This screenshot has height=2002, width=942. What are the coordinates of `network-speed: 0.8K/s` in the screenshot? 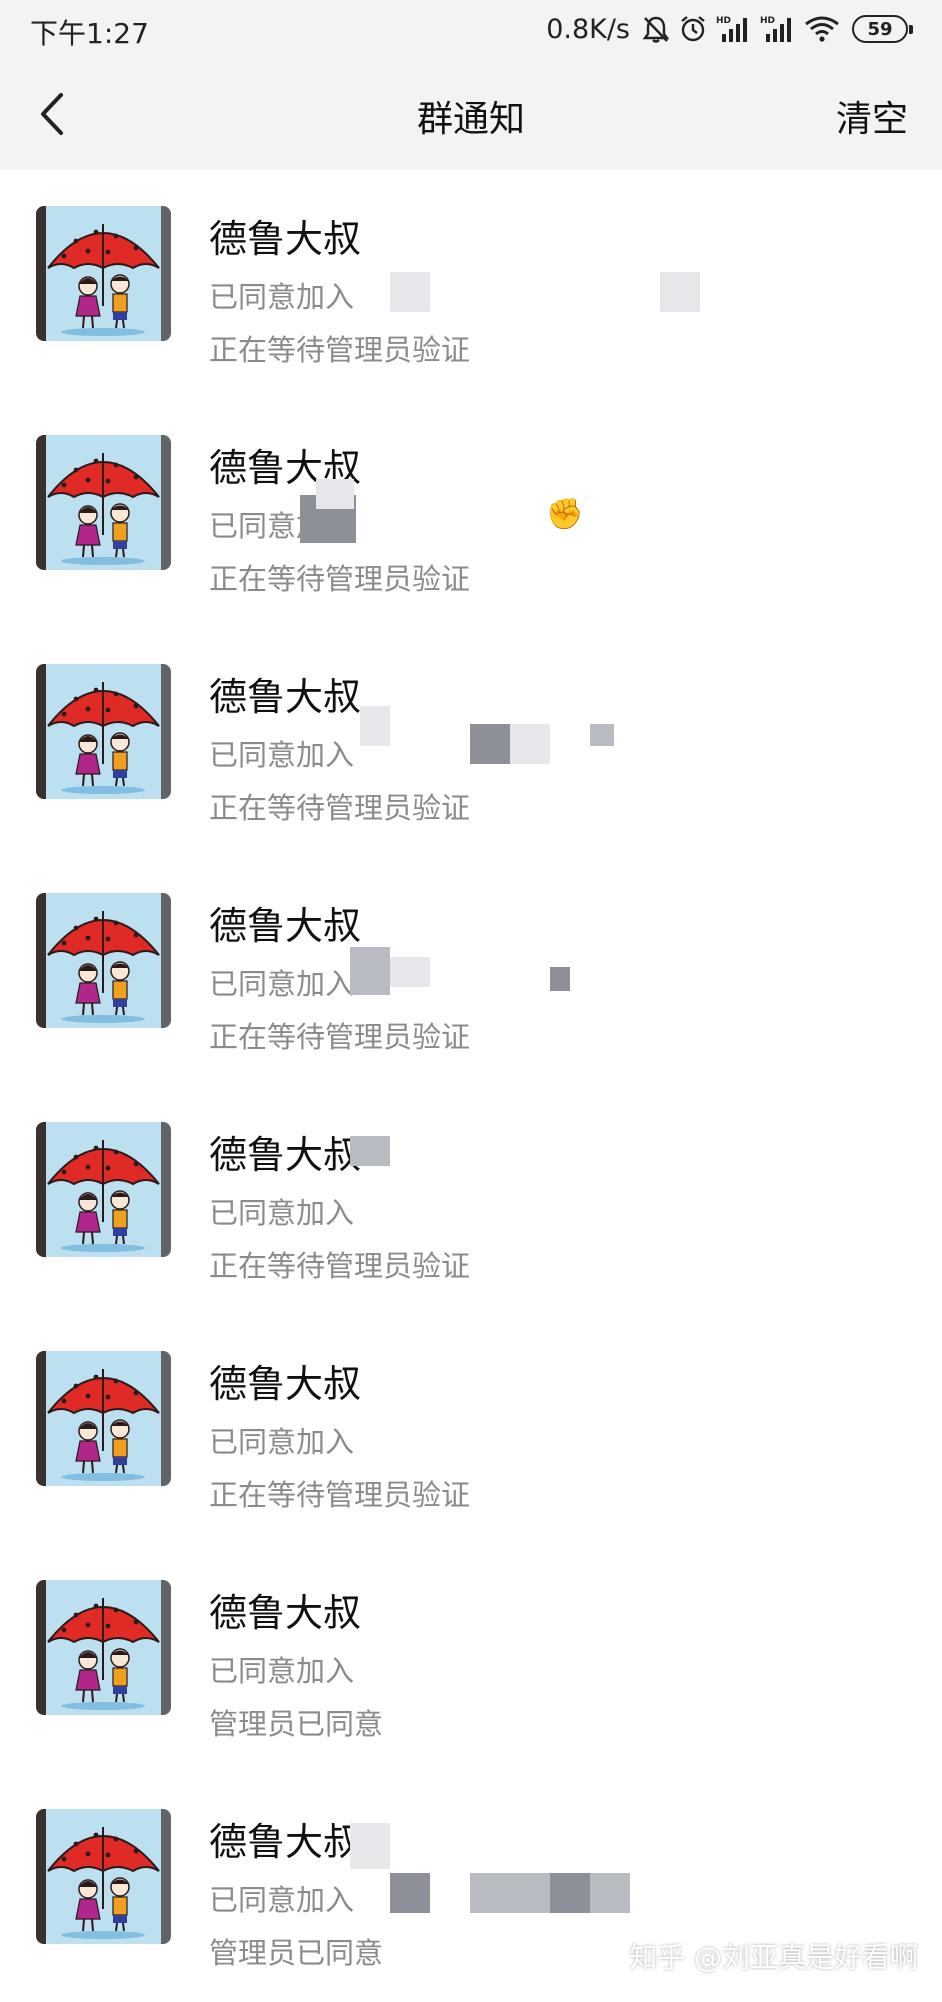 It's located at (588, 29).